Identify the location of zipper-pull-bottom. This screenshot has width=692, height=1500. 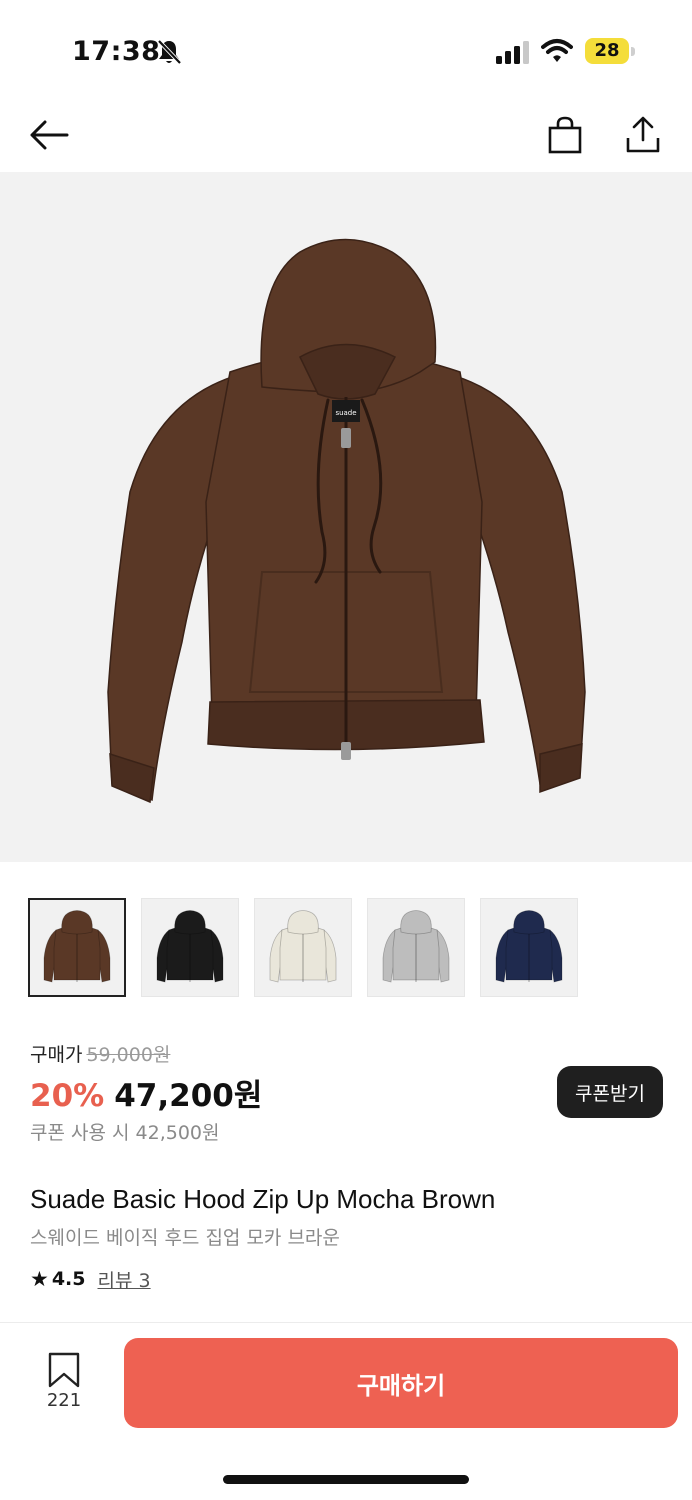
(346, 751).